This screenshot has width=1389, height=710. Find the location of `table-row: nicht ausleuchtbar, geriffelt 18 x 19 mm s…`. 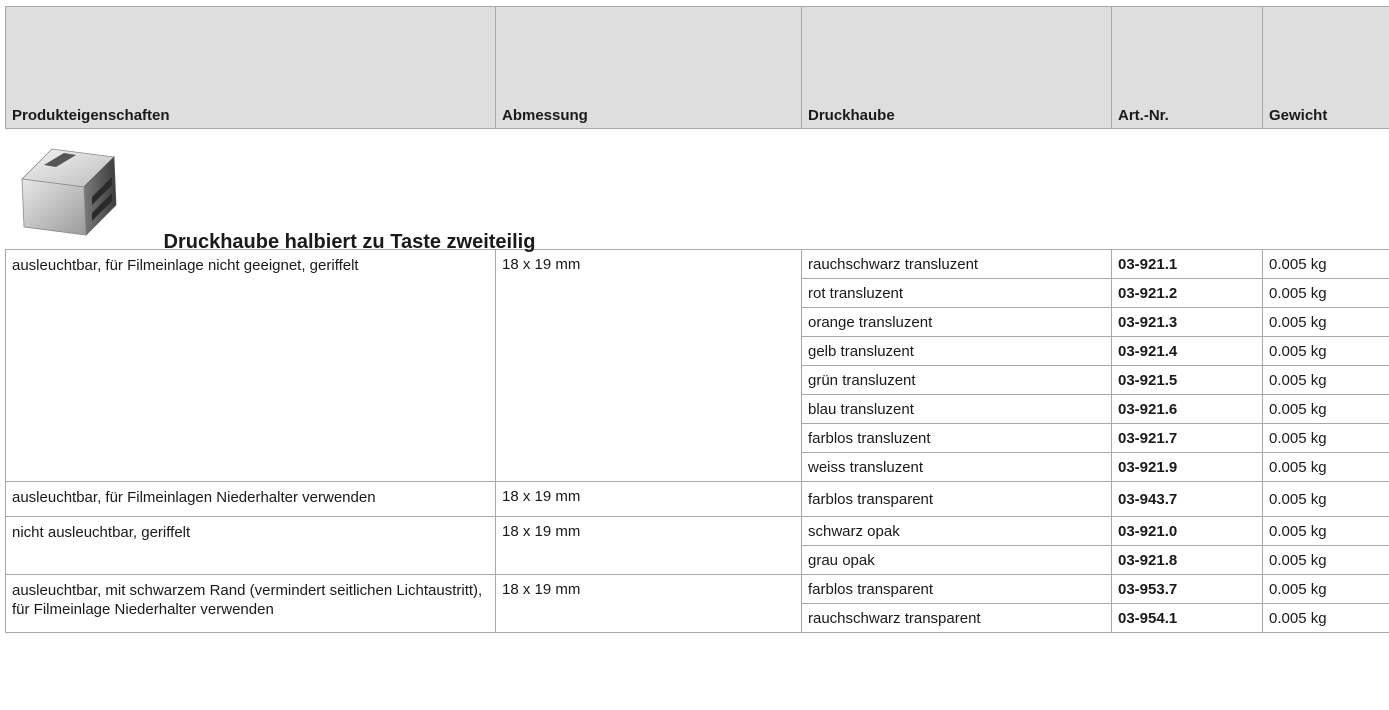

table-row: nicht ausleuchtbar, geriffelt 18 x 19 mm s… is located at coordinates (697, 545).